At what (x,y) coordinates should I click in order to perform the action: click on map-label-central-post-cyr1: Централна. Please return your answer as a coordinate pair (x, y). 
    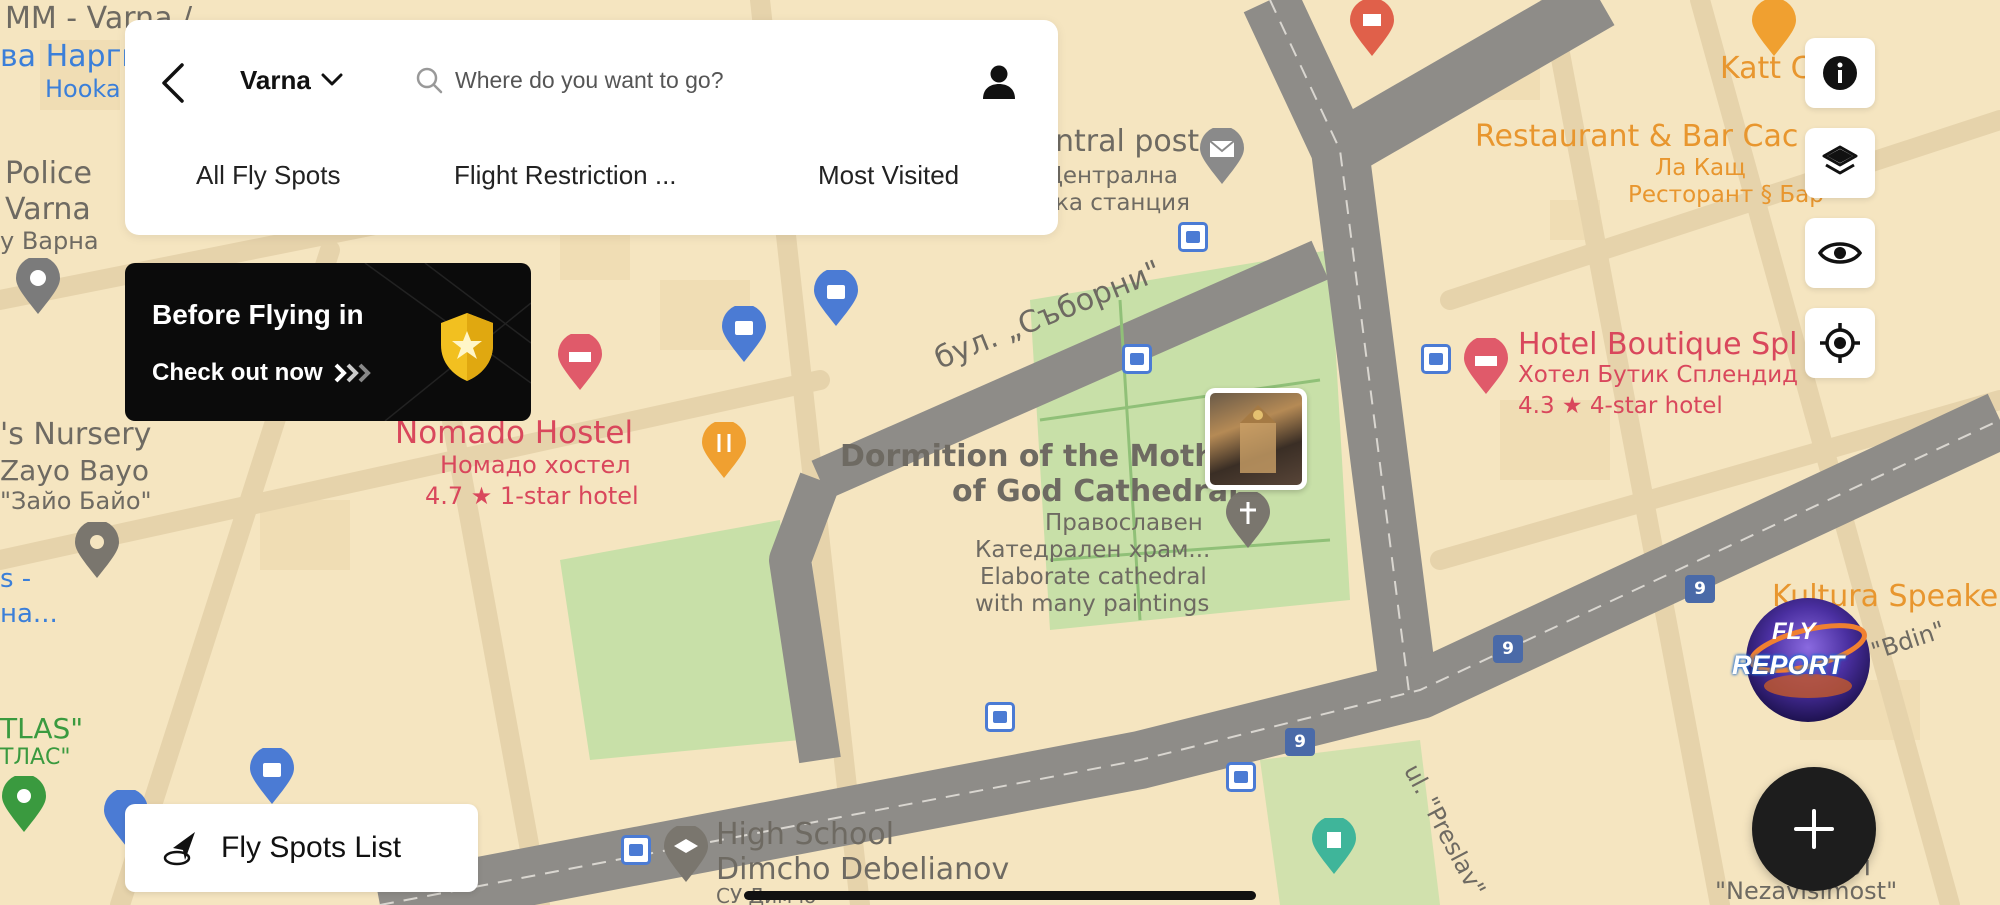
    Looking at the image, I should click on (1111, 176).